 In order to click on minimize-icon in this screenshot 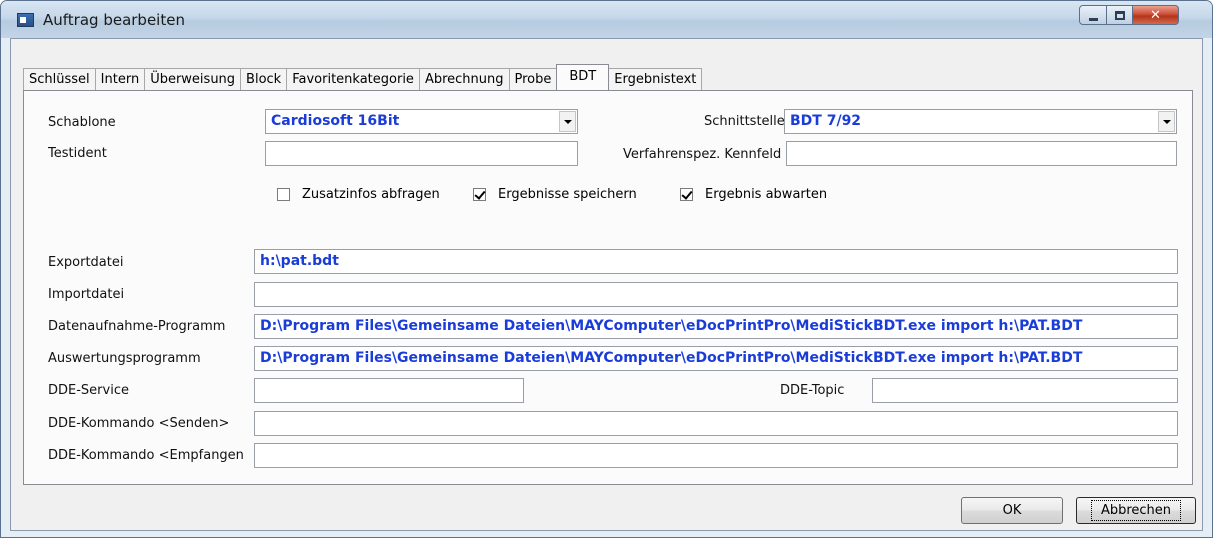, I will do `click(1093, 19)`.